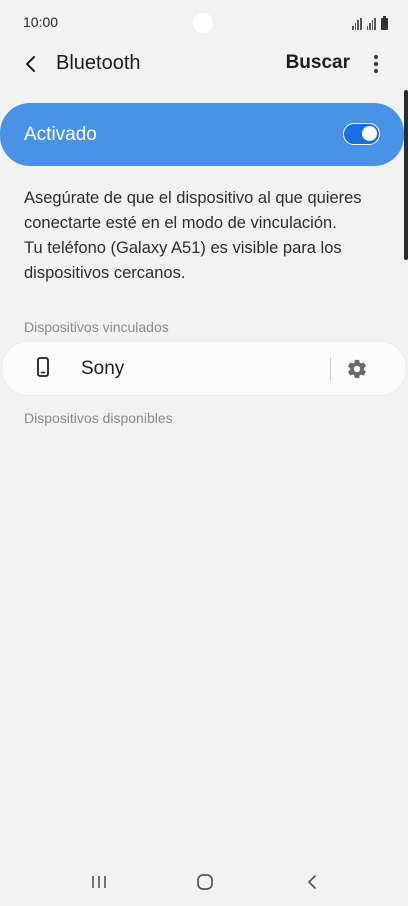  I want to click on chevron-left-icon, so click(30, 64).